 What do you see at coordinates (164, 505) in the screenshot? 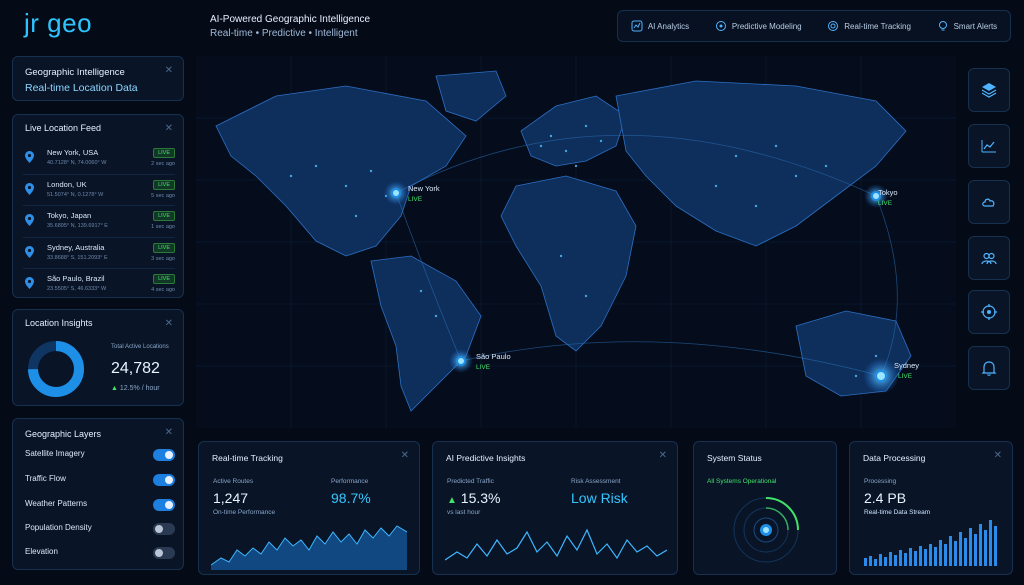
I see `toggle-weather` at bounding box center [164, 505].